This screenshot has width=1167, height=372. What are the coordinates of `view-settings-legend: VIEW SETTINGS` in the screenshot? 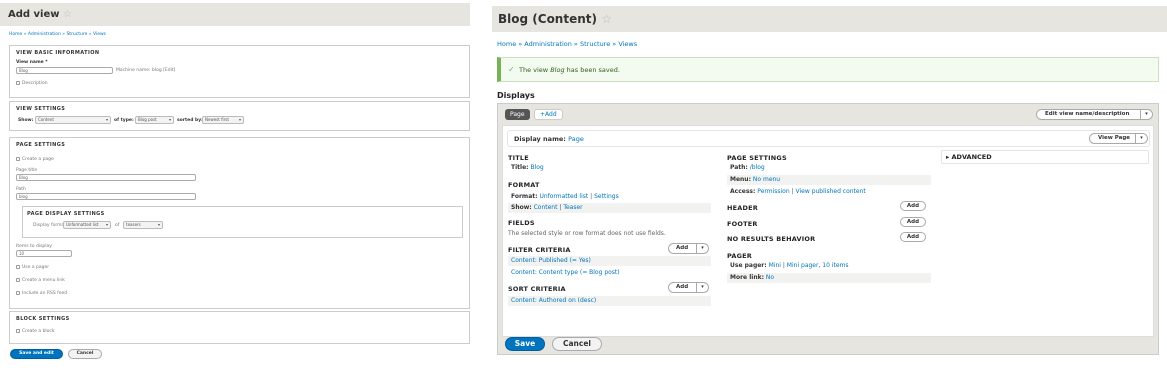 It's located at (41, 109).